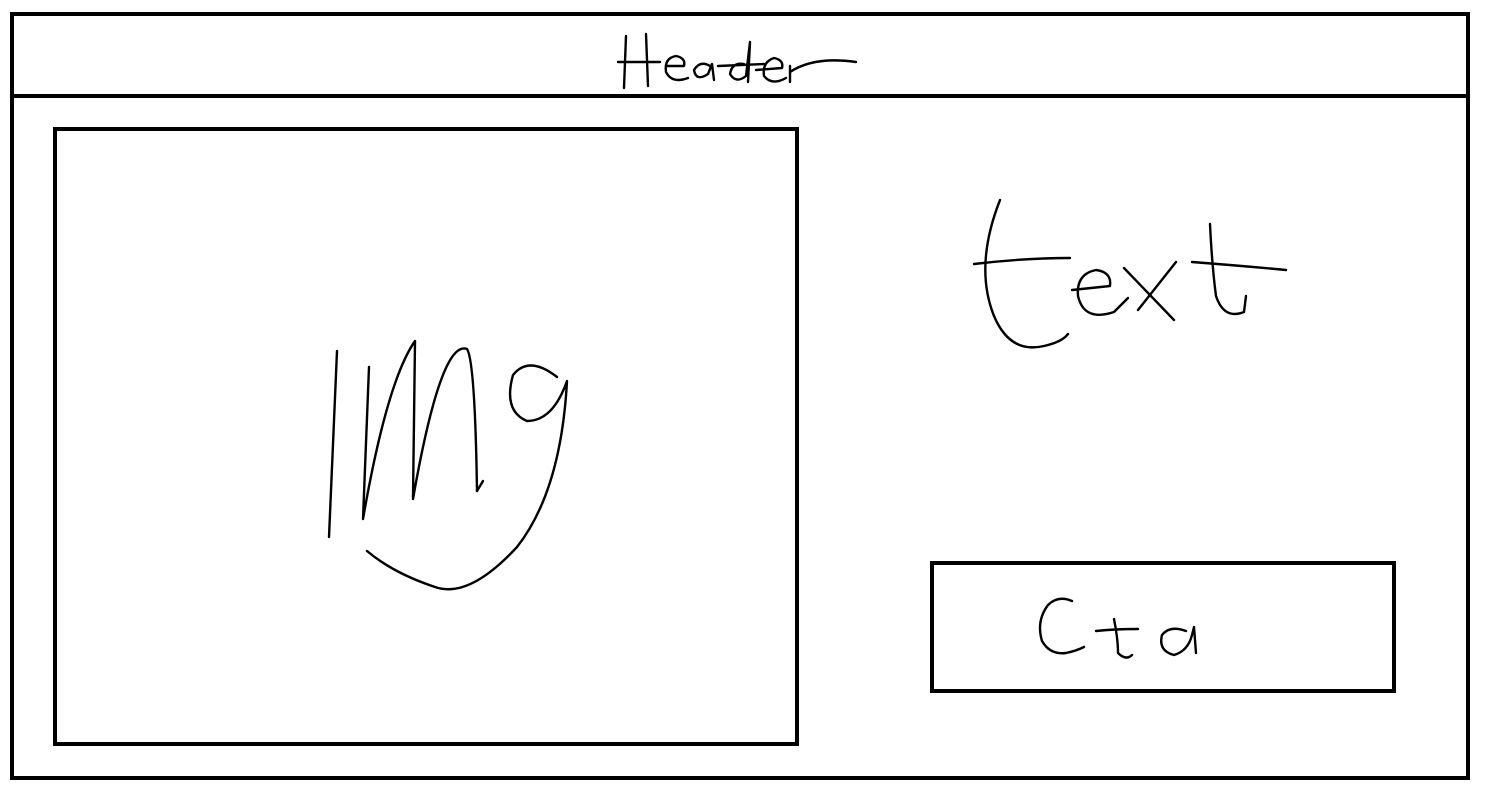 The image size is (1491, 795). I want to click on cta-button: Cta, so click(1163, 627).